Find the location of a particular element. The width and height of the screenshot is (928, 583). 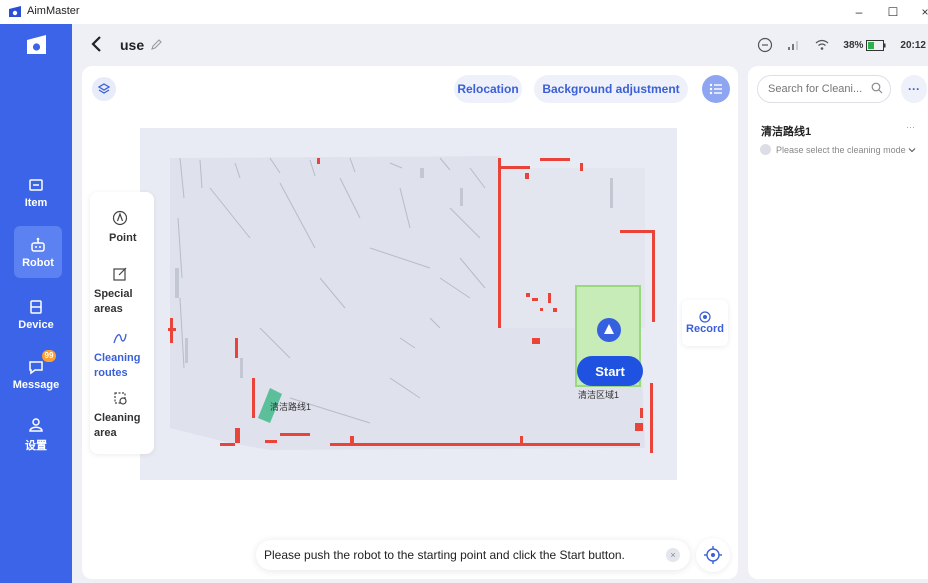

record-icon is located at coordinates (705, 317).